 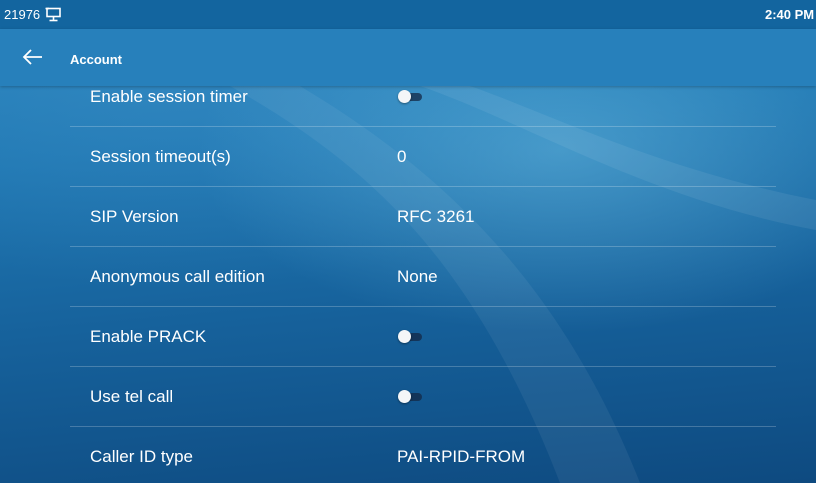 I want to click on arrow-left-icon, so click(x=32, y=57).